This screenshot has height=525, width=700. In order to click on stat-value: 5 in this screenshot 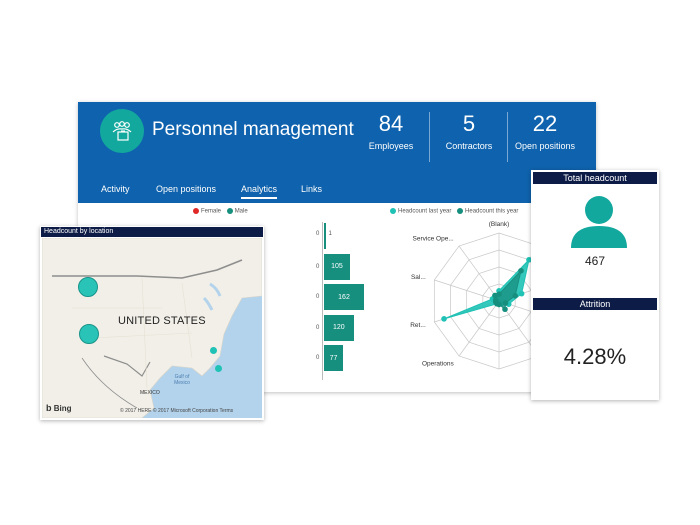, I will do `click(469, 123)`.